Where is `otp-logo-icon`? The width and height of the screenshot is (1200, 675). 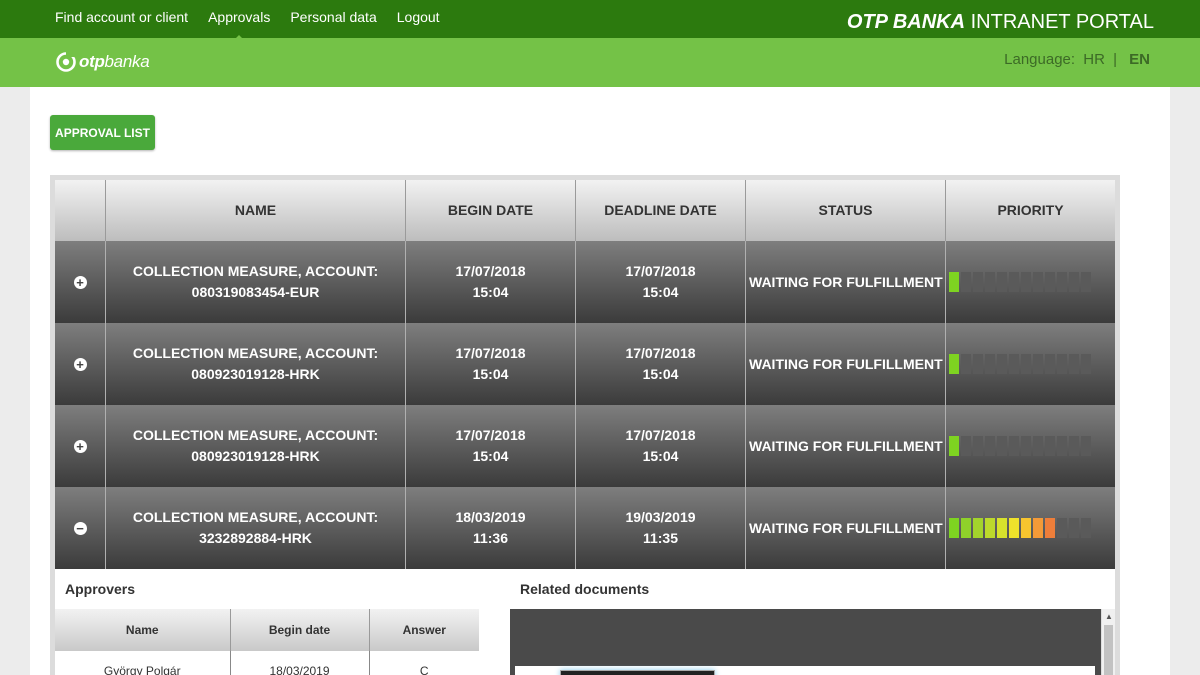 otp-logo-icon is located at coordinates (66, 62).